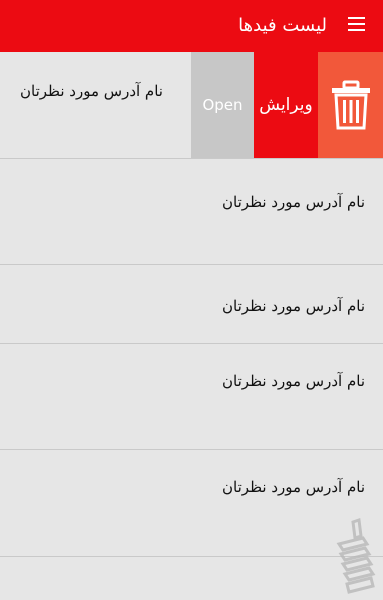 This screenshot has height=600, width=383. I want to click on swipe-actions: Open ویرایش, so click(287, 105).